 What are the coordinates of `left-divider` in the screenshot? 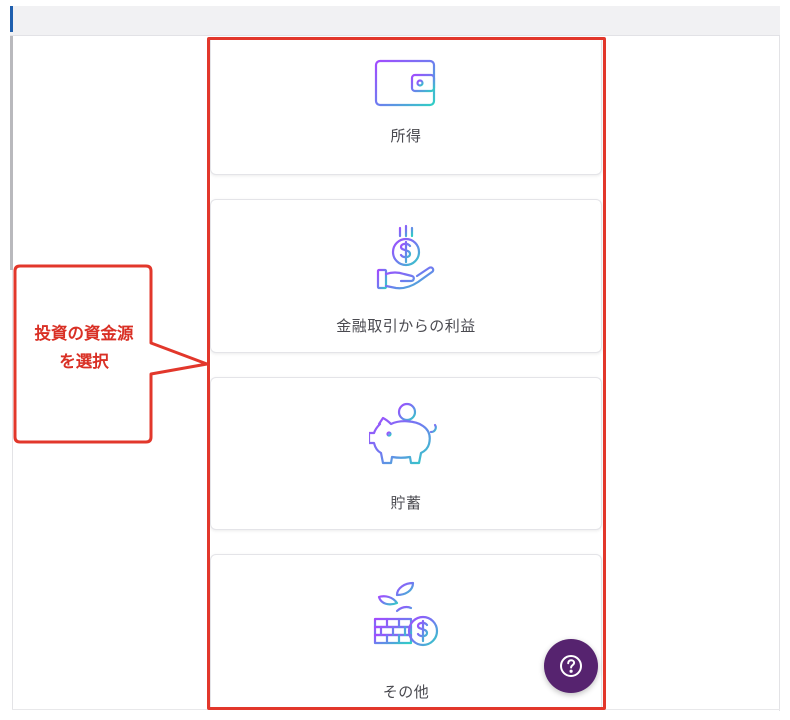 It's located at (12, 490).